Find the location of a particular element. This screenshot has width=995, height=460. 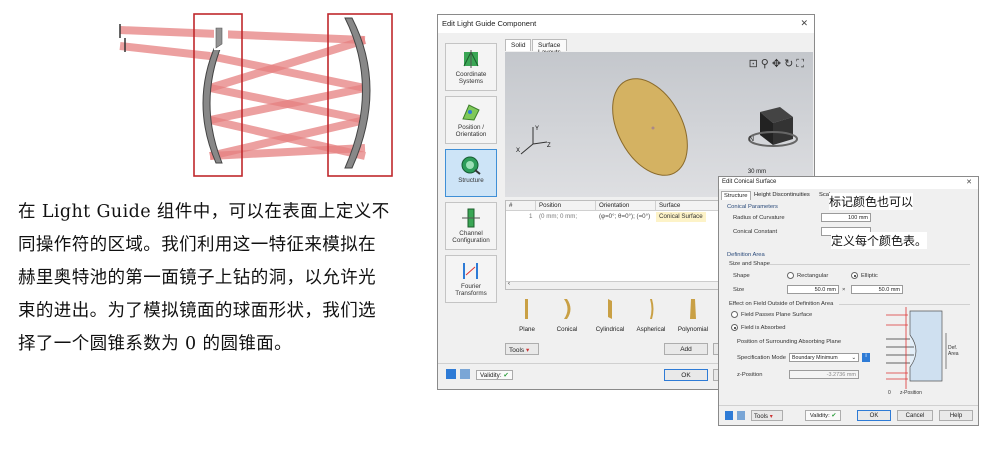

dialog-title: Edit Conical Surface is located at coordinates (749, 182).